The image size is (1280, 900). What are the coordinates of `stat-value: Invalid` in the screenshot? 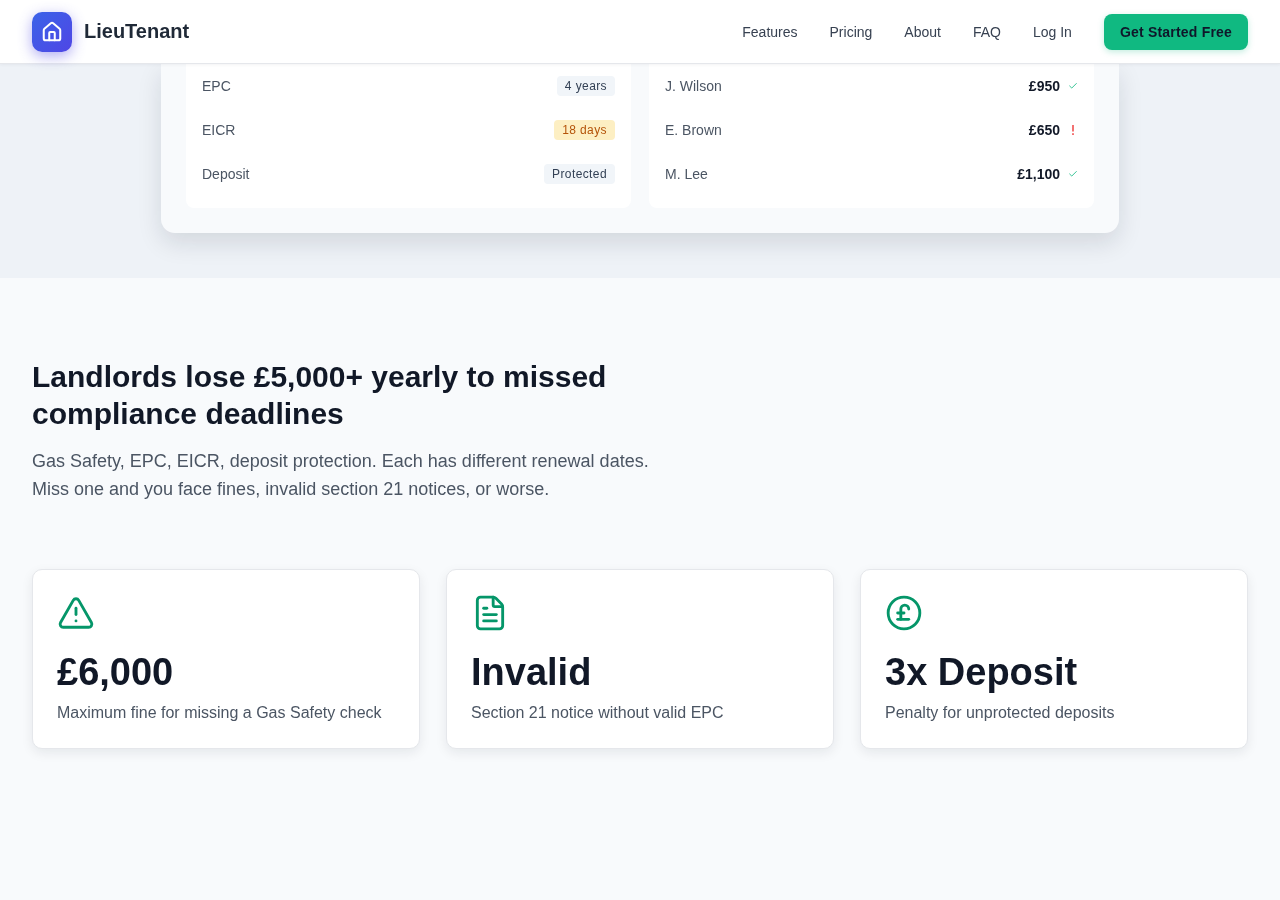 It's located at (532, 672).